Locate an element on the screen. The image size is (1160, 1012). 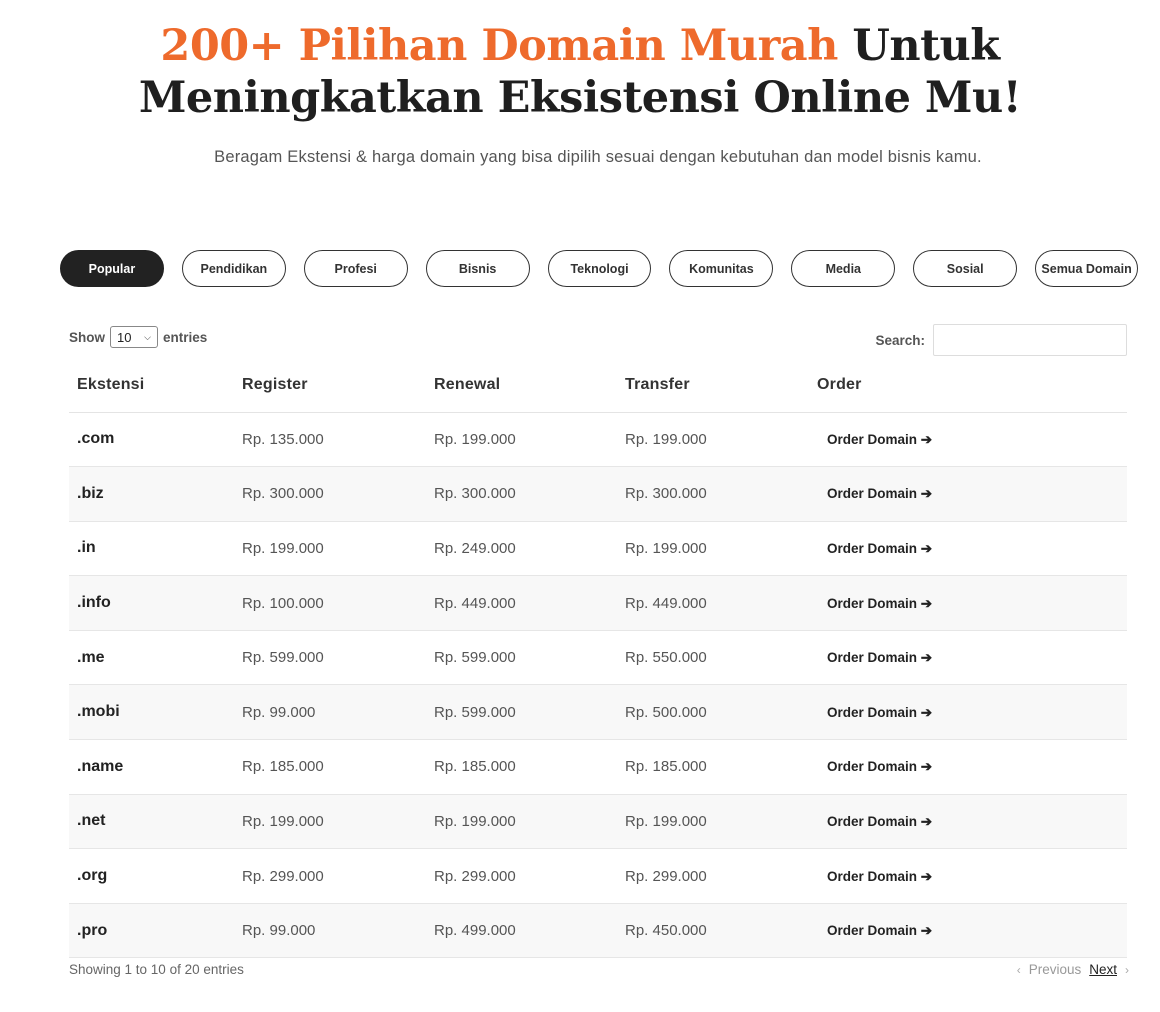
column-header-transfer: Transfer is located at coordinates (713, 385).